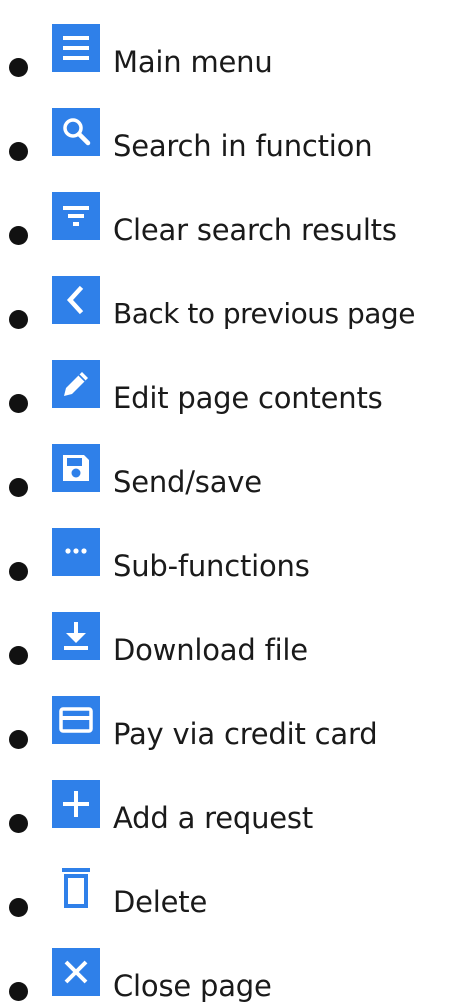 The width and height of the screenshot is (471, 1004). I want to click on magnifier-search-icon, so click(76, 132).